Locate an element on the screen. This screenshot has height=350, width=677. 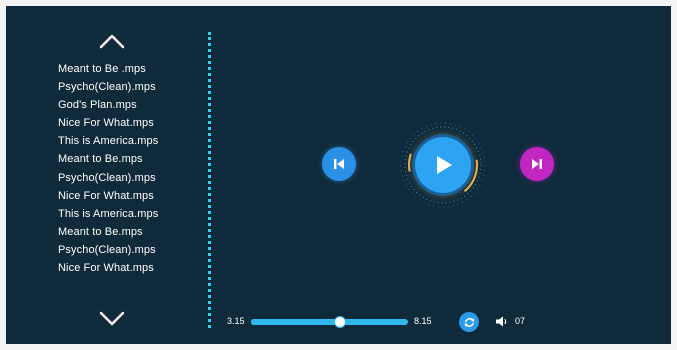
play-icon is located at coordinates (444, 165).